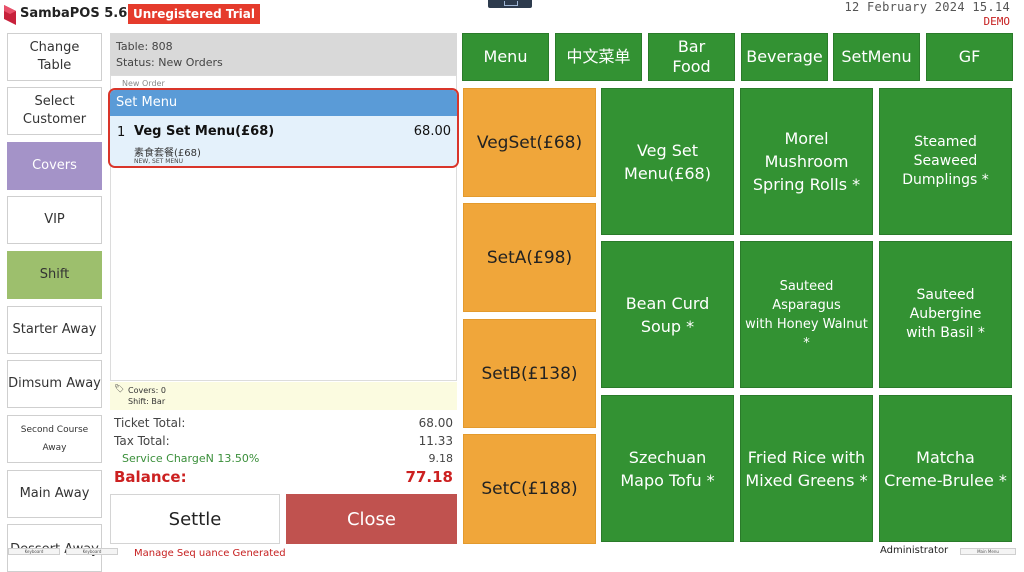 Image resolution: width=1024 pixels, height=572 pixels. What do you see at coordinates (54, 494) in the screenshot?
I see `main-away-button: Main Away` at bounding box center [54, 494].